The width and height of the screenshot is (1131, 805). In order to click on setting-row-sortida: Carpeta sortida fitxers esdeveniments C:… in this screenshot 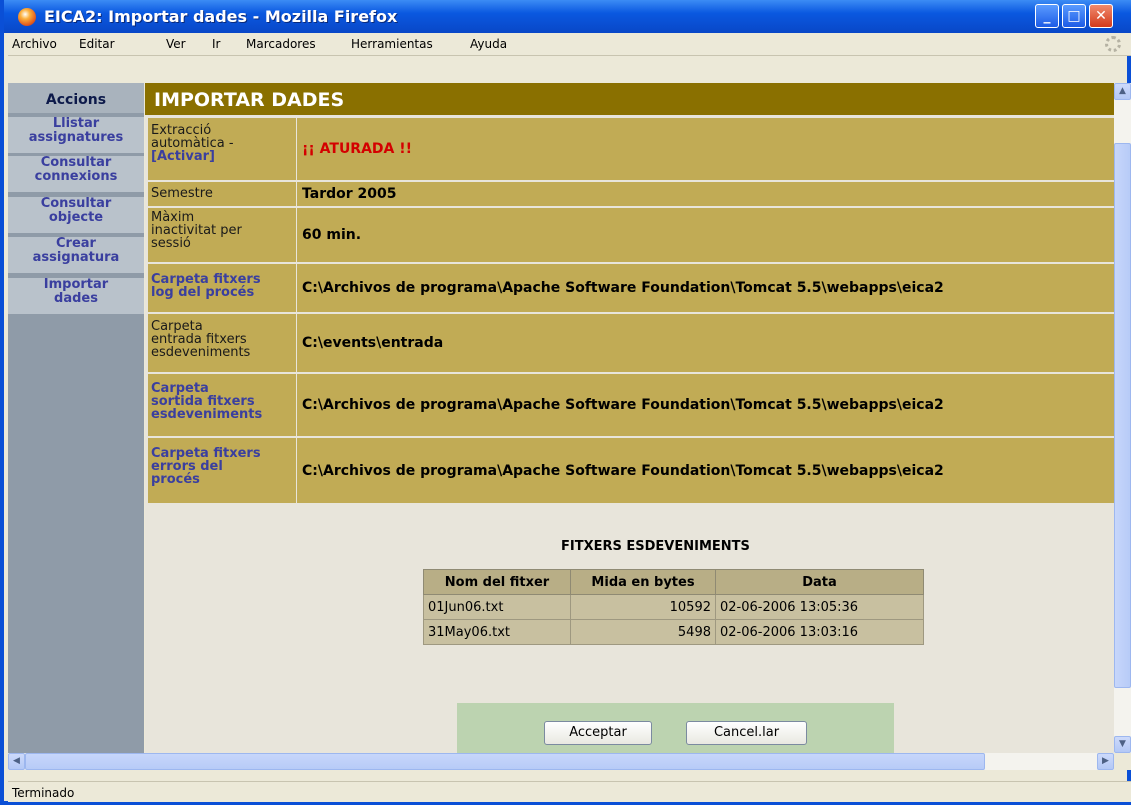, I will do `click(631, 405)`.